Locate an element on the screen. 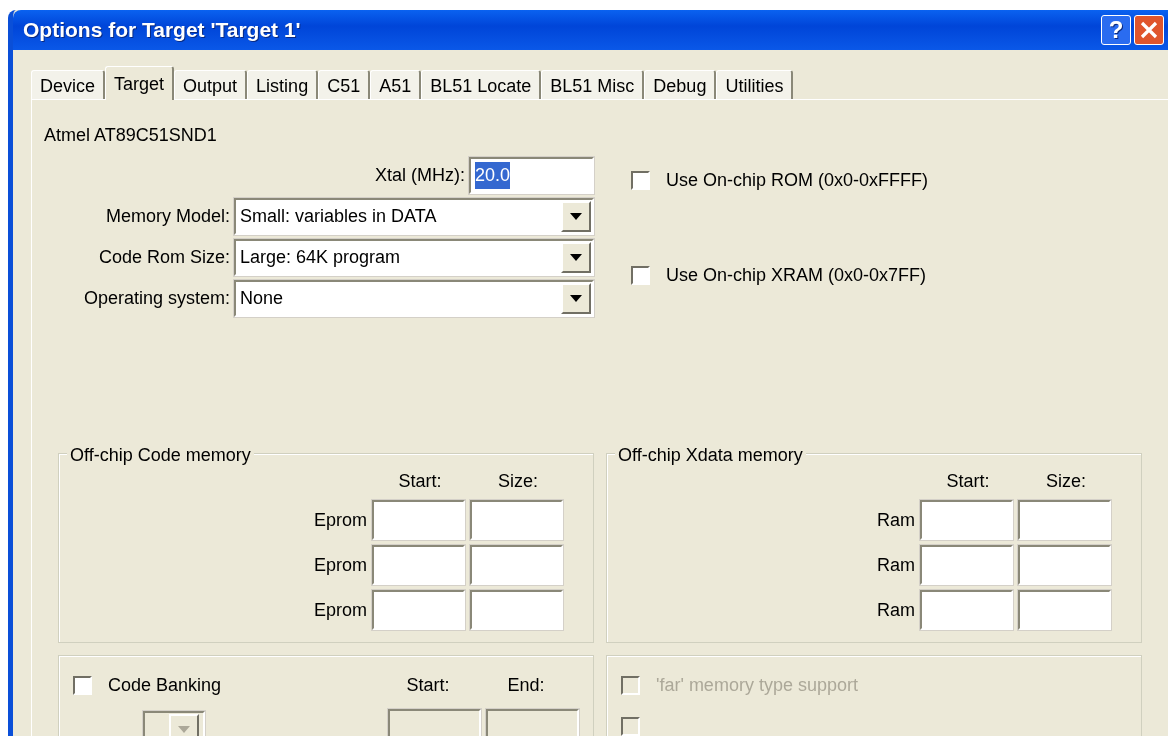  device-label: Atmel AT89C51SND1 is located at coordinates (130, 135).